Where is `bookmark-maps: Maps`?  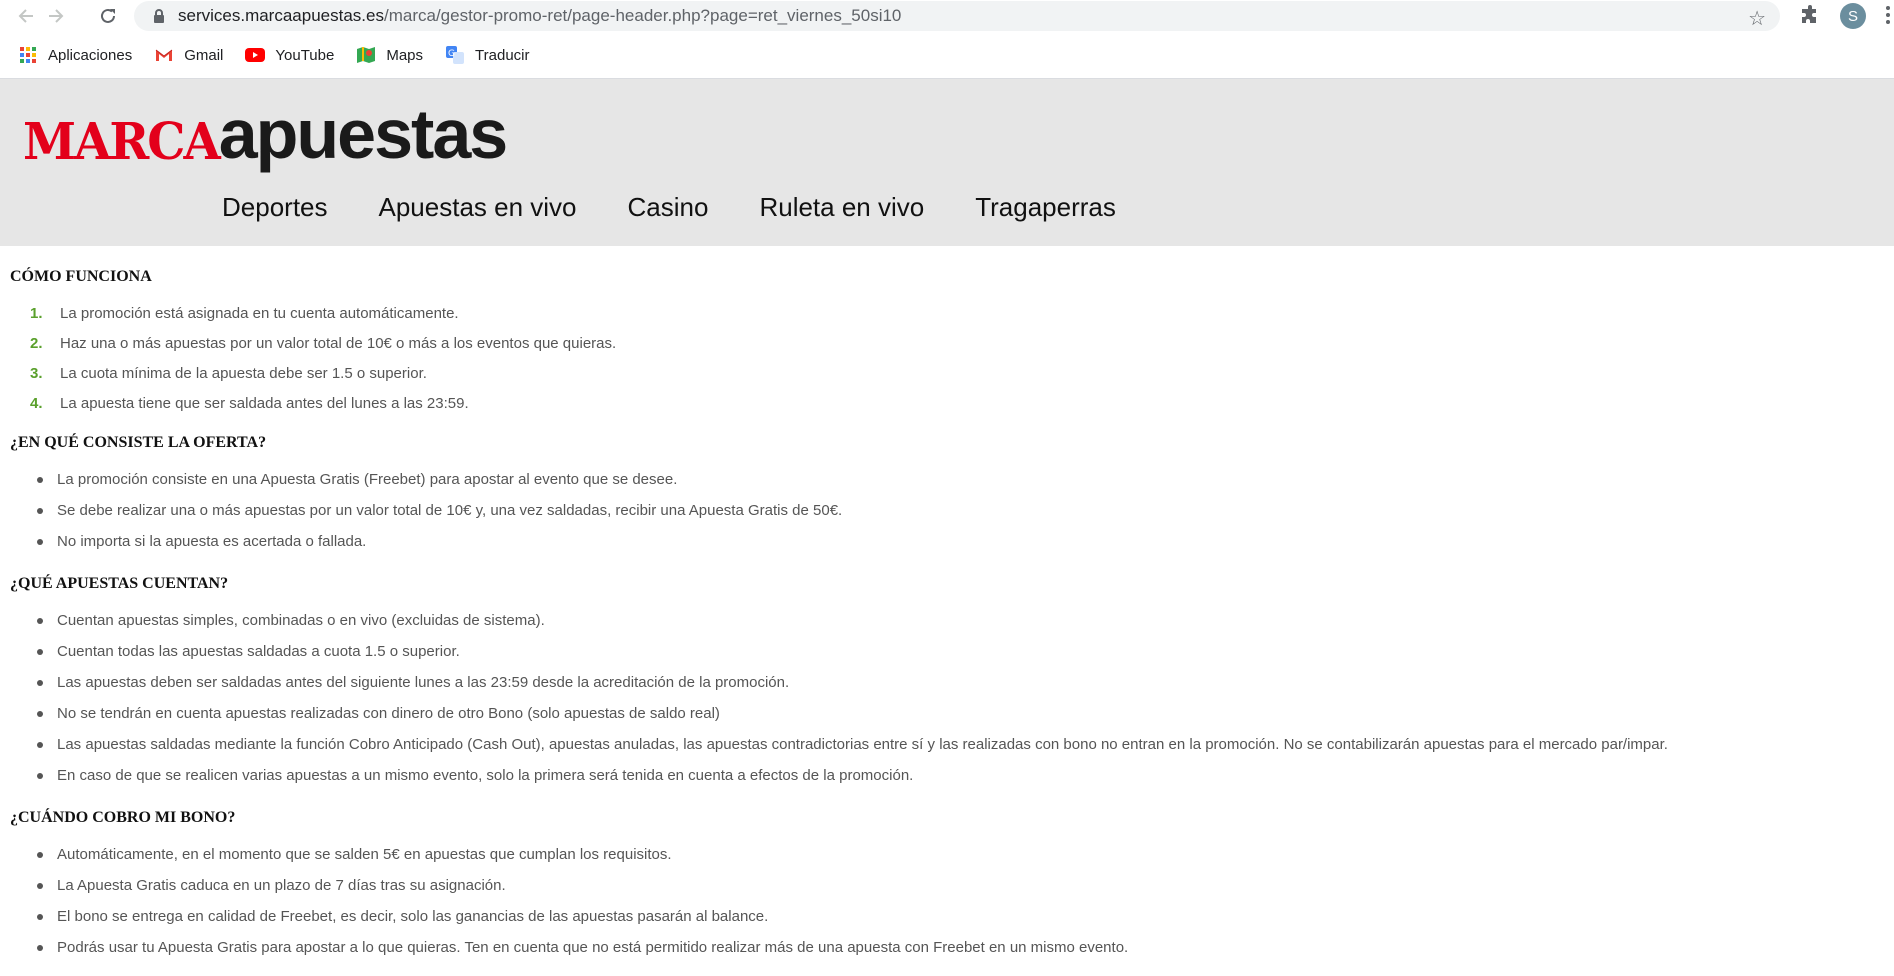 bookmark-maps: Maps is located at coordinates (389, 55).